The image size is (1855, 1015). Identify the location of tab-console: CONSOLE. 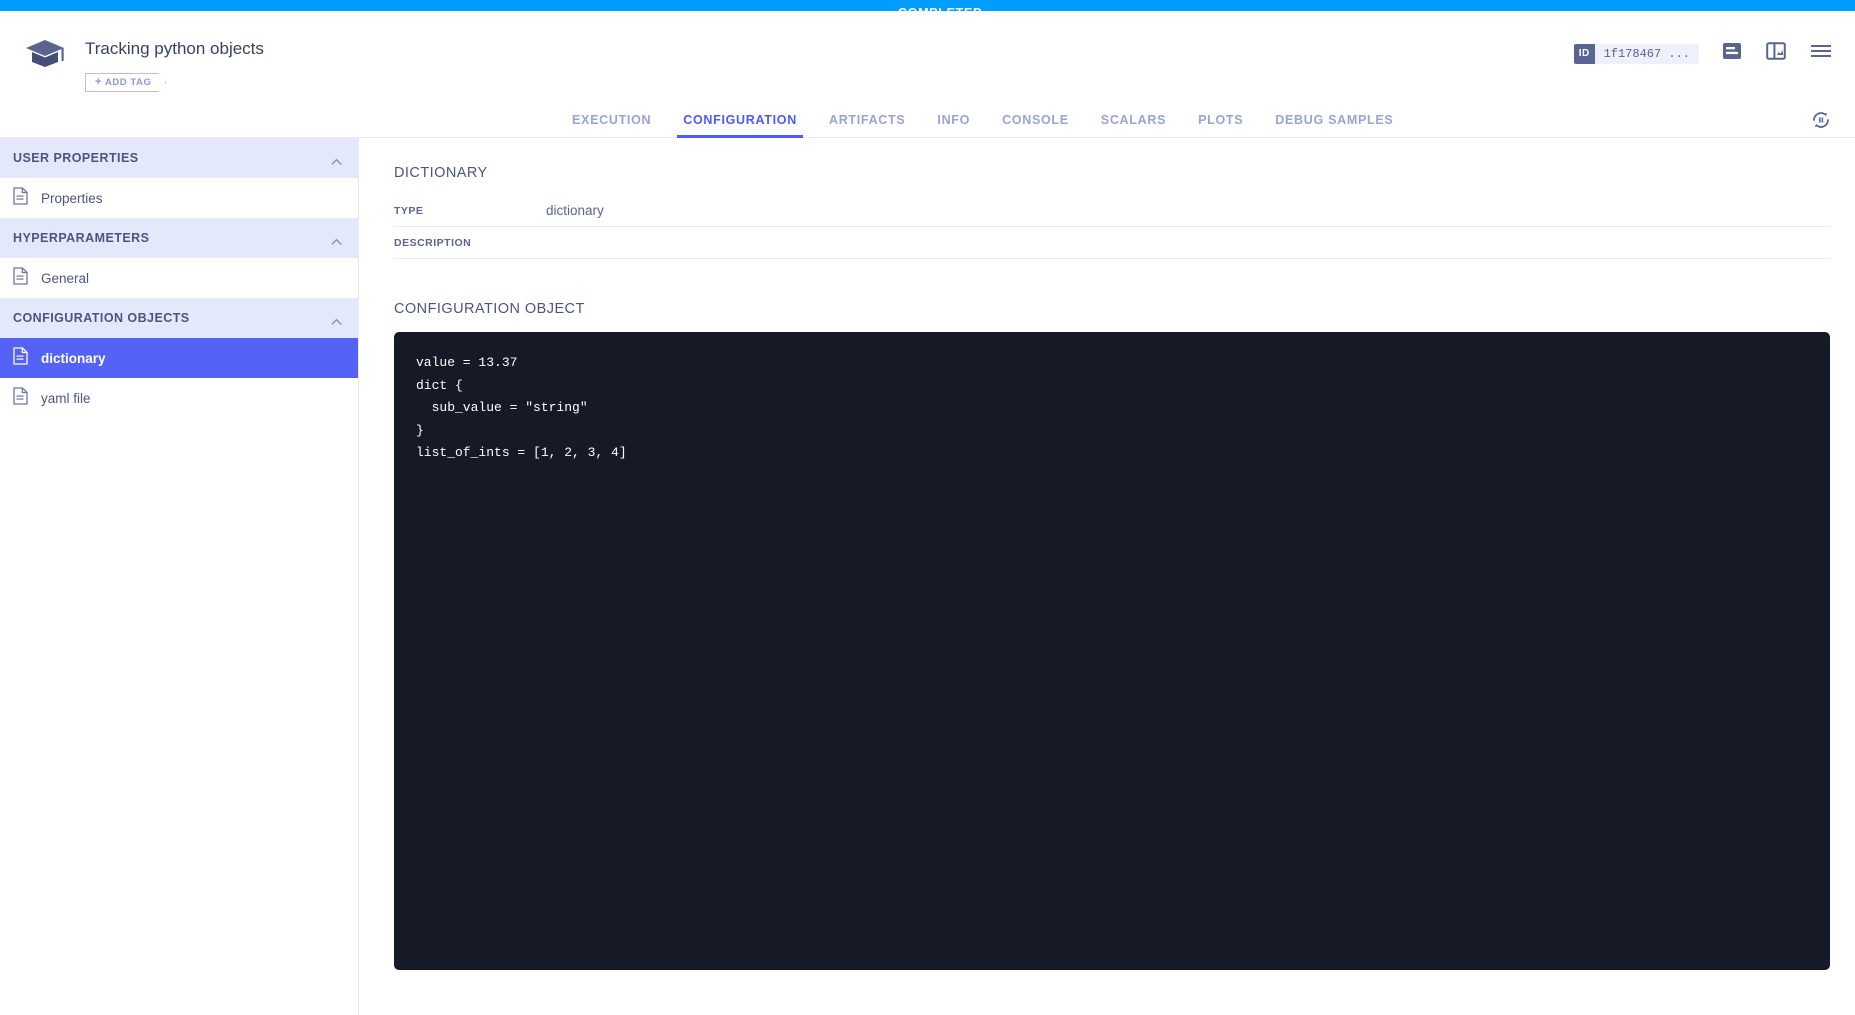
(1035, 119).